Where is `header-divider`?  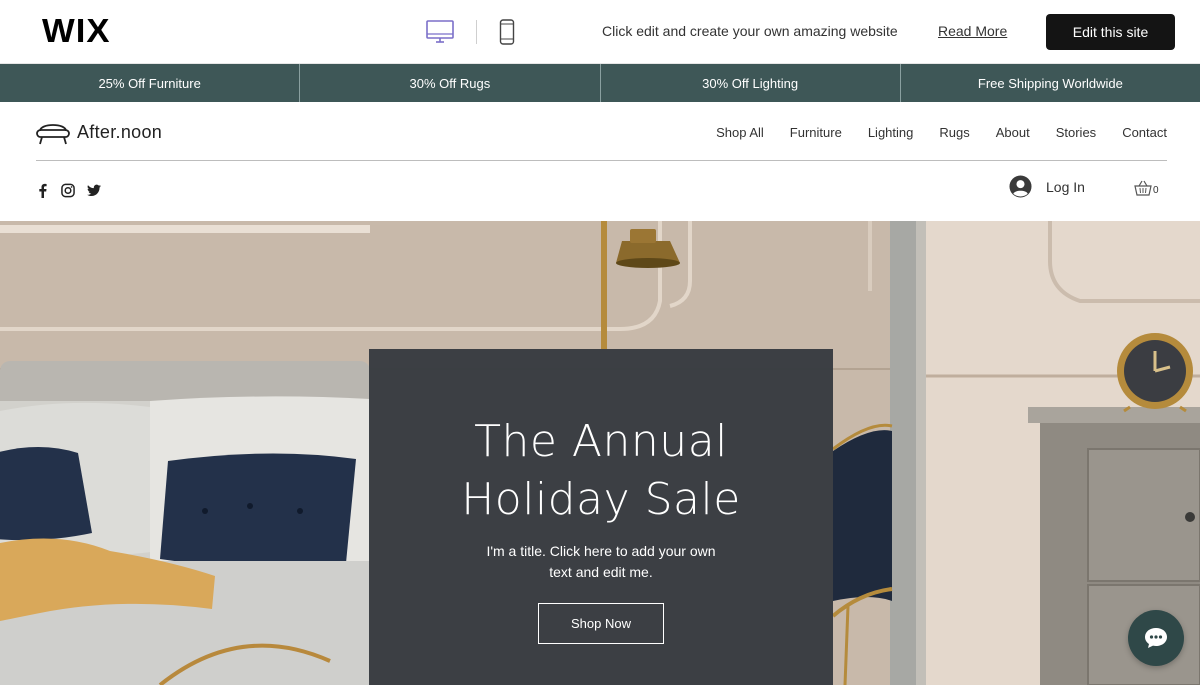
header-divider is located at coordinates (601, 160).